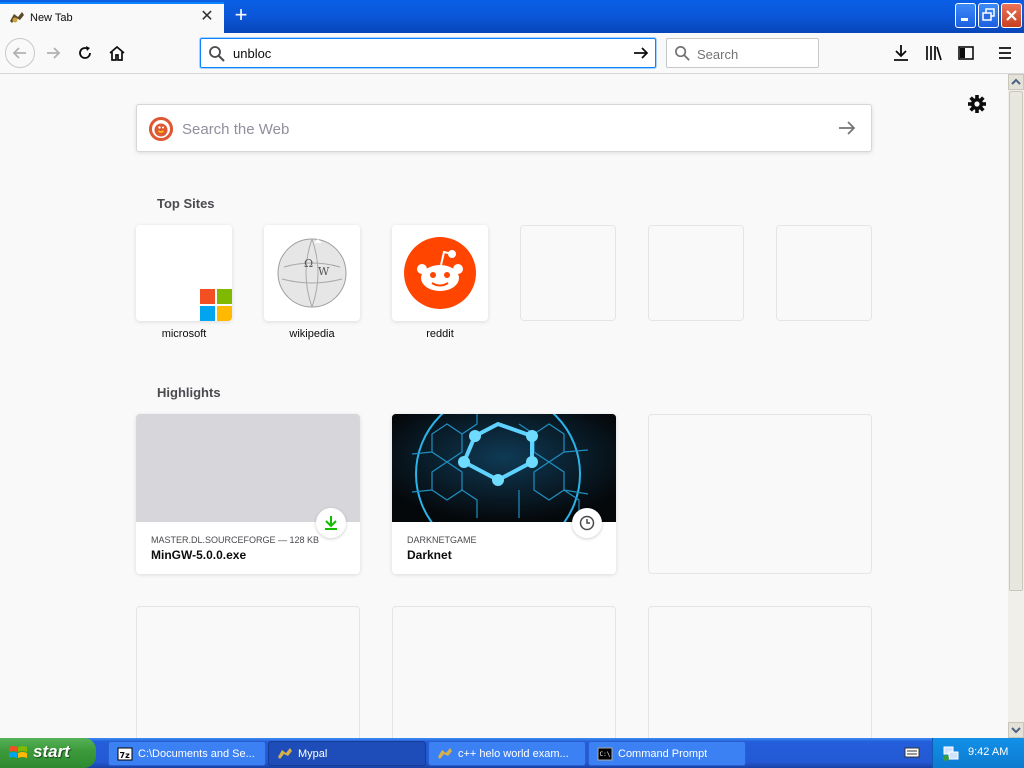  Describe the element at coordinates (347, 753) in the screenshot. I see `taskbar-item-mypal: Mypal` at that location.